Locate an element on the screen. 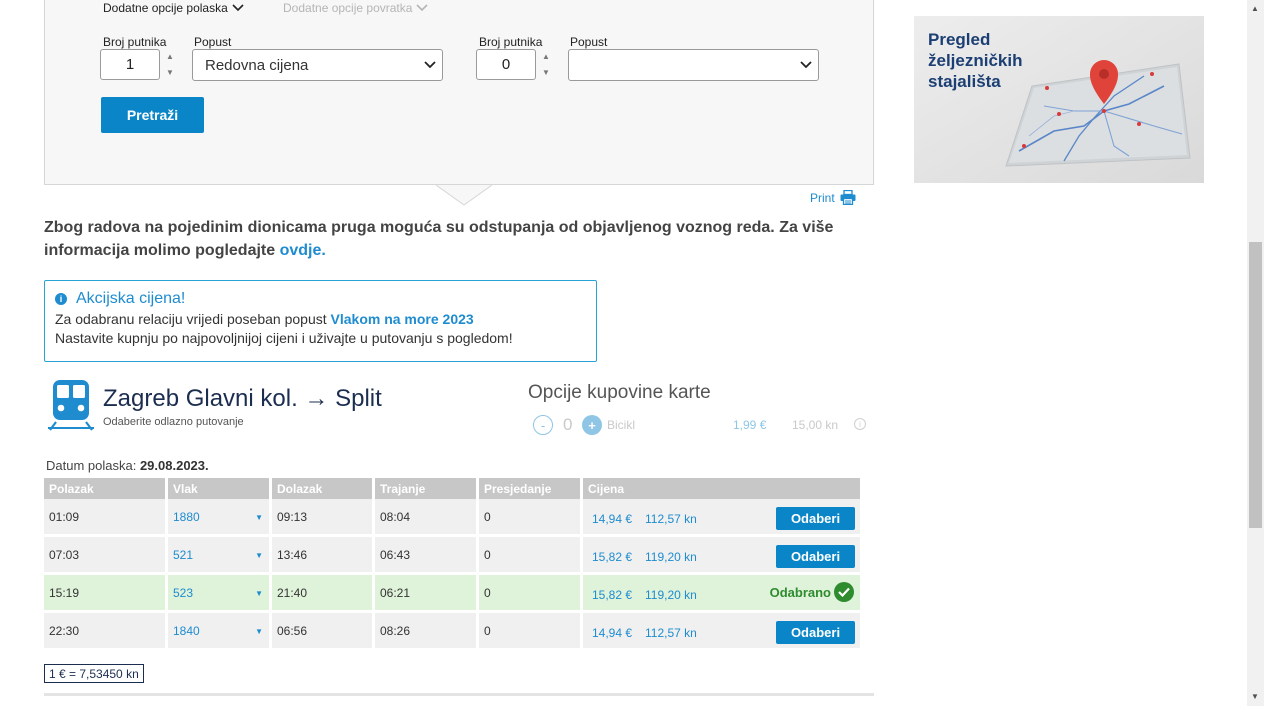  tab-departure-options-label: Dodatne opcije polaska is located at coordinates (165, 8).